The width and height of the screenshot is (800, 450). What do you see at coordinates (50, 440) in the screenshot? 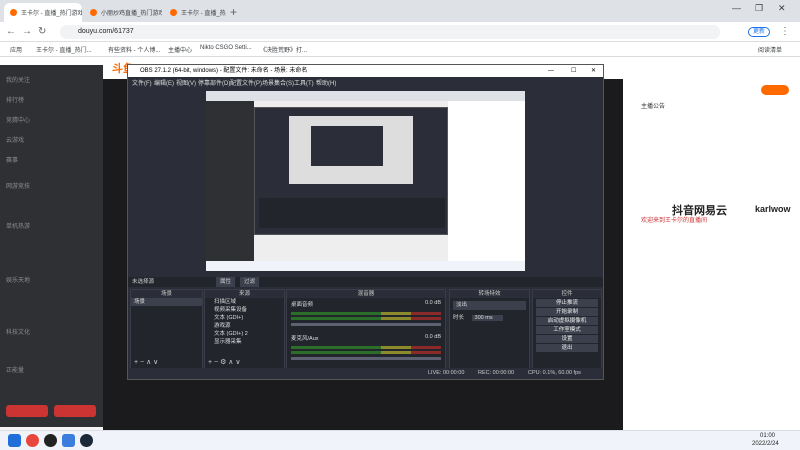
I see `obs-icon` at bounding box center [50, 440].